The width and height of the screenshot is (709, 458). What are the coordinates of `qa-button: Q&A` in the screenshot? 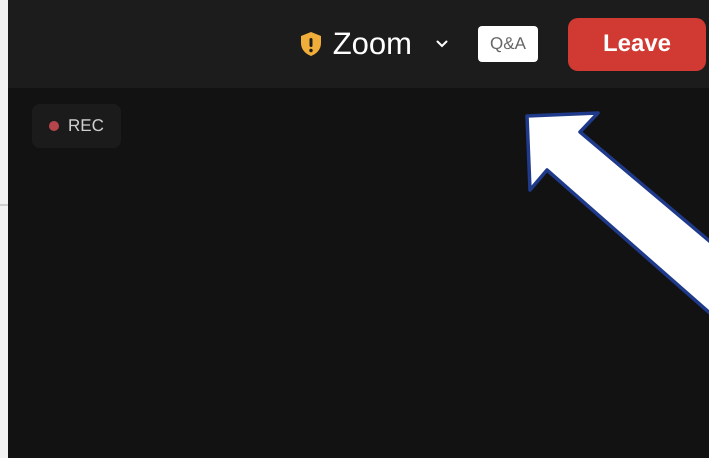 It's located at (508, 44).